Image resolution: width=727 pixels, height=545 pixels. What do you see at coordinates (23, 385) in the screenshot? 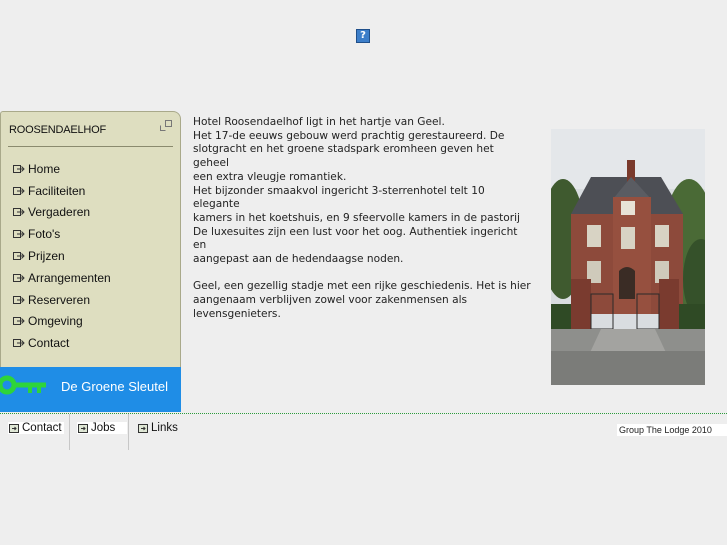
I see `key-icon` at bounding box center [23, 385].